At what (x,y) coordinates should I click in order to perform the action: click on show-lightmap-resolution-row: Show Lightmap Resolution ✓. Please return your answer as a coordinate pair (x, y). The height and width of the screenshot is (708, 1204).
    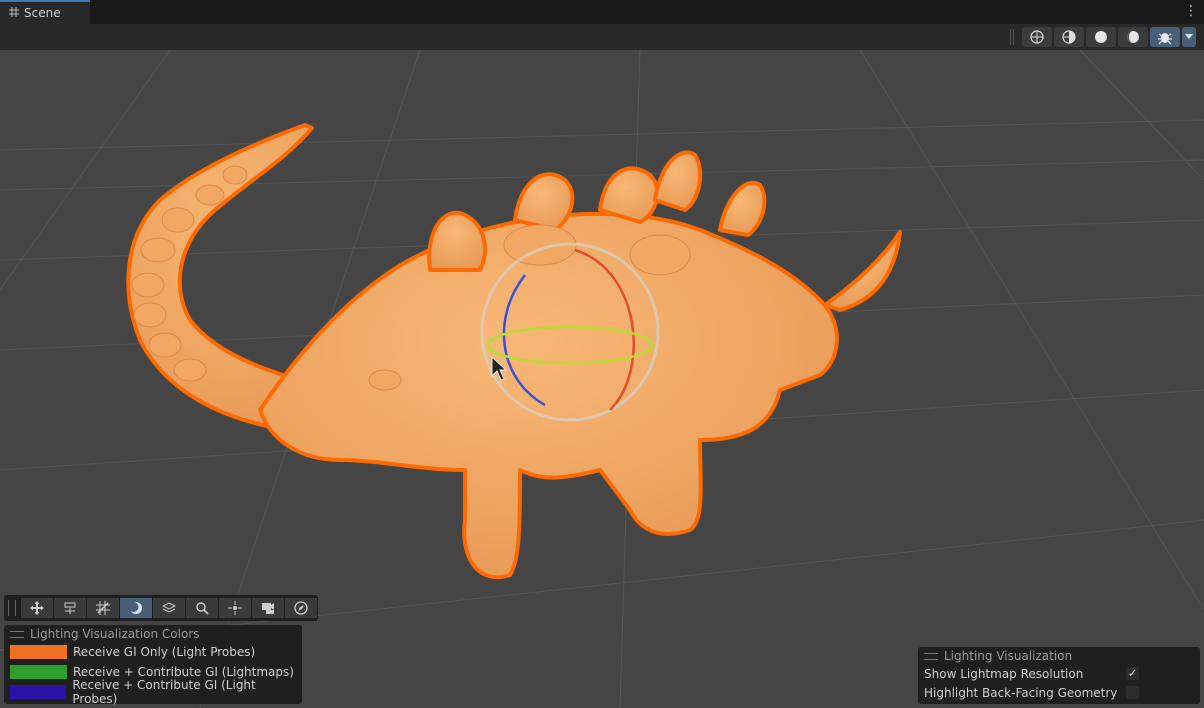
    Looking at the image, I should click on (1059, 673).